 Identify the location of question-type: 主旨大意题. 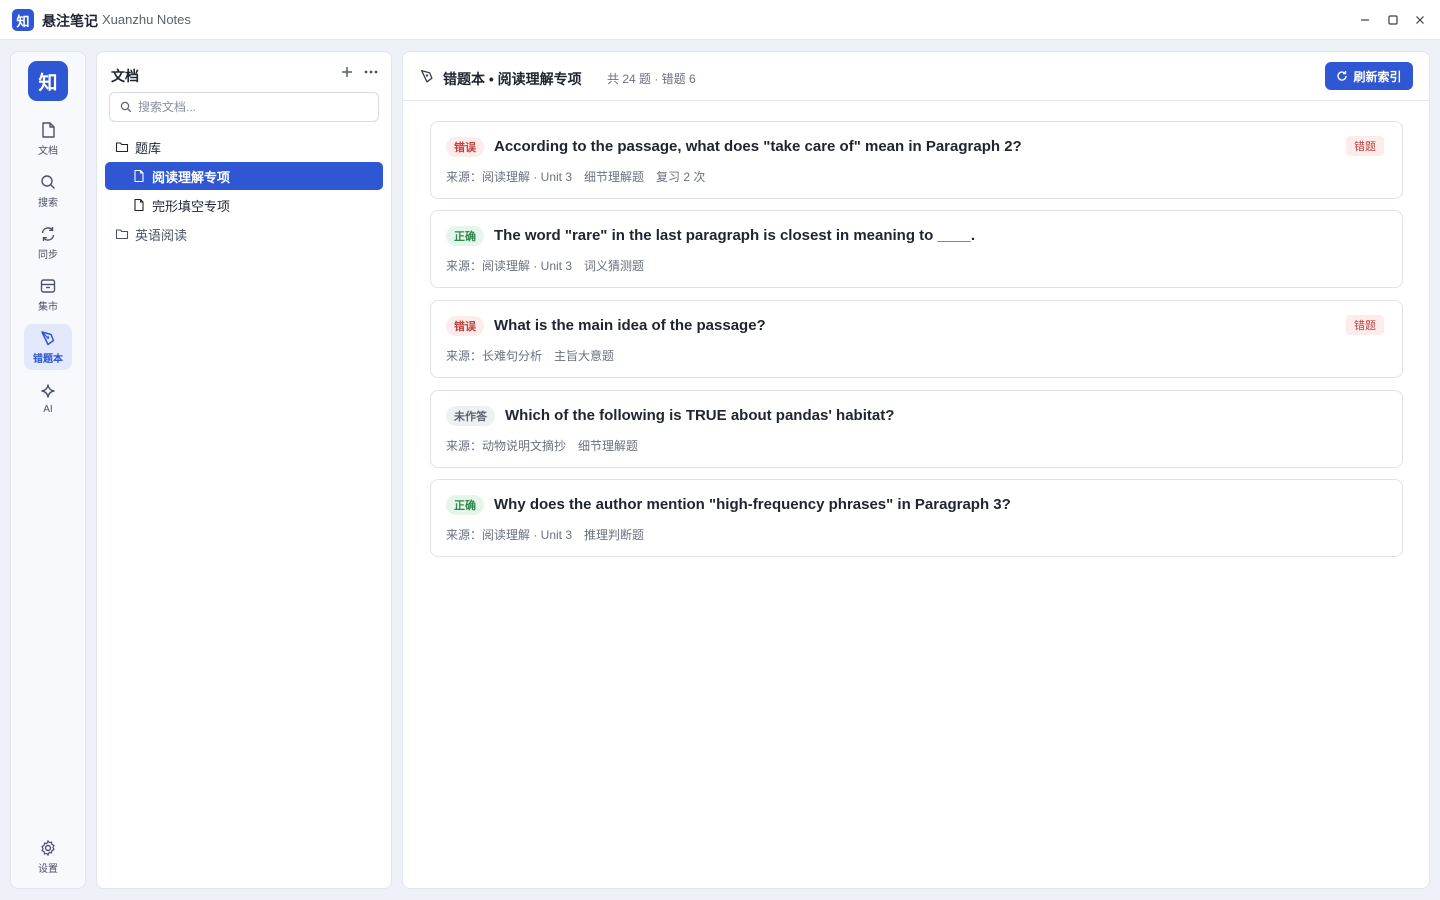
(584, 356).